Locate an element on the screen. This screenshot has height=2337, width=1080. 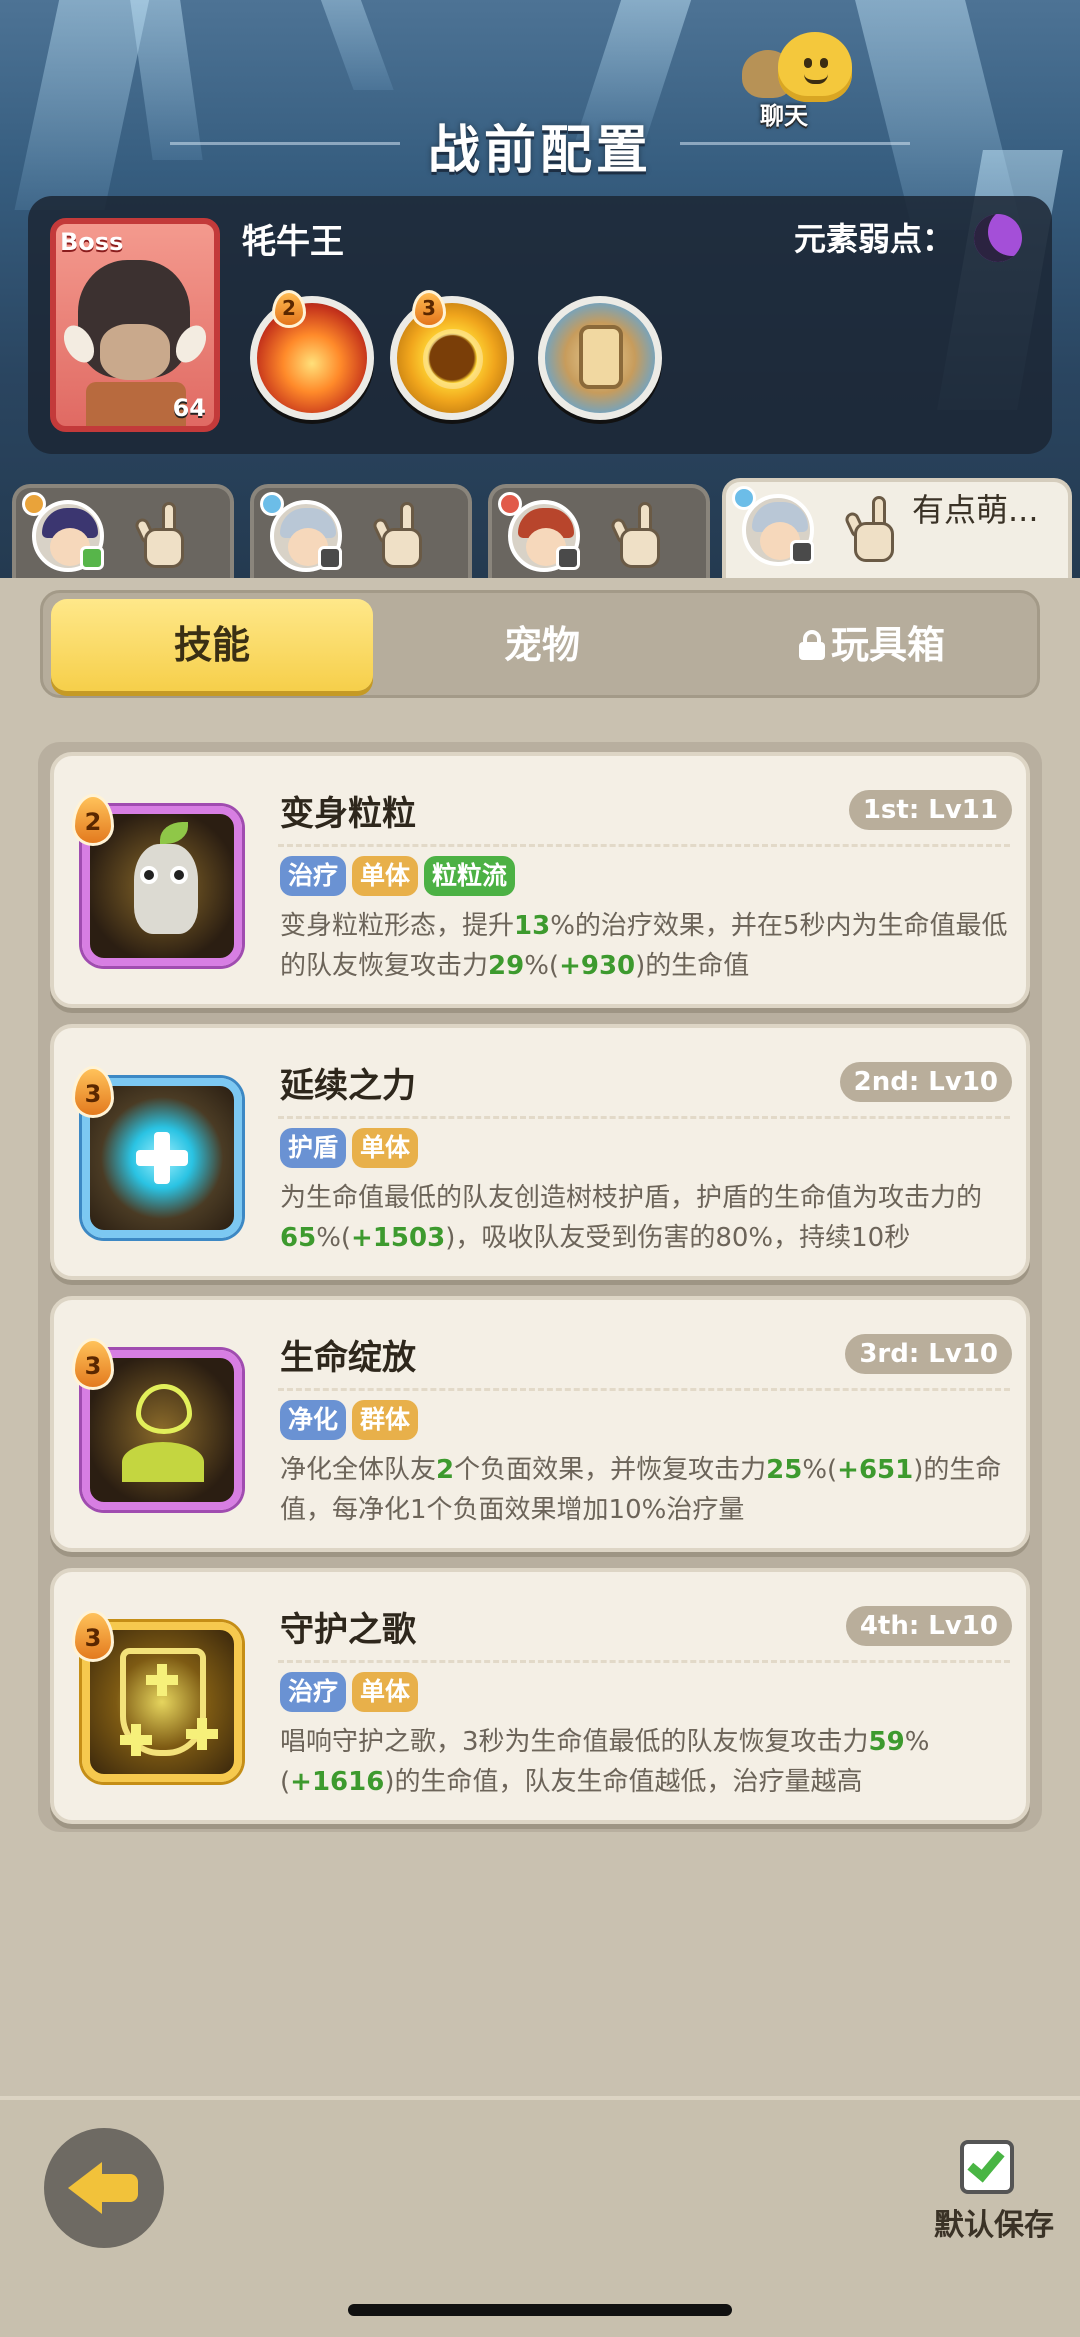
tab-pets: 宠物 is located at coordinates (542, 645).